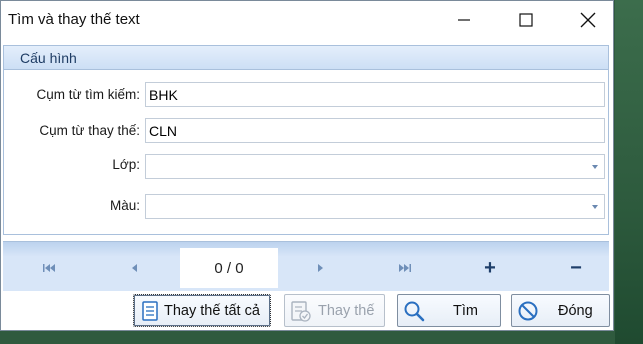 Image resolution: width=643 pixels, height=344 pixels. I want to click on first-record-icon, so click(49, 268).